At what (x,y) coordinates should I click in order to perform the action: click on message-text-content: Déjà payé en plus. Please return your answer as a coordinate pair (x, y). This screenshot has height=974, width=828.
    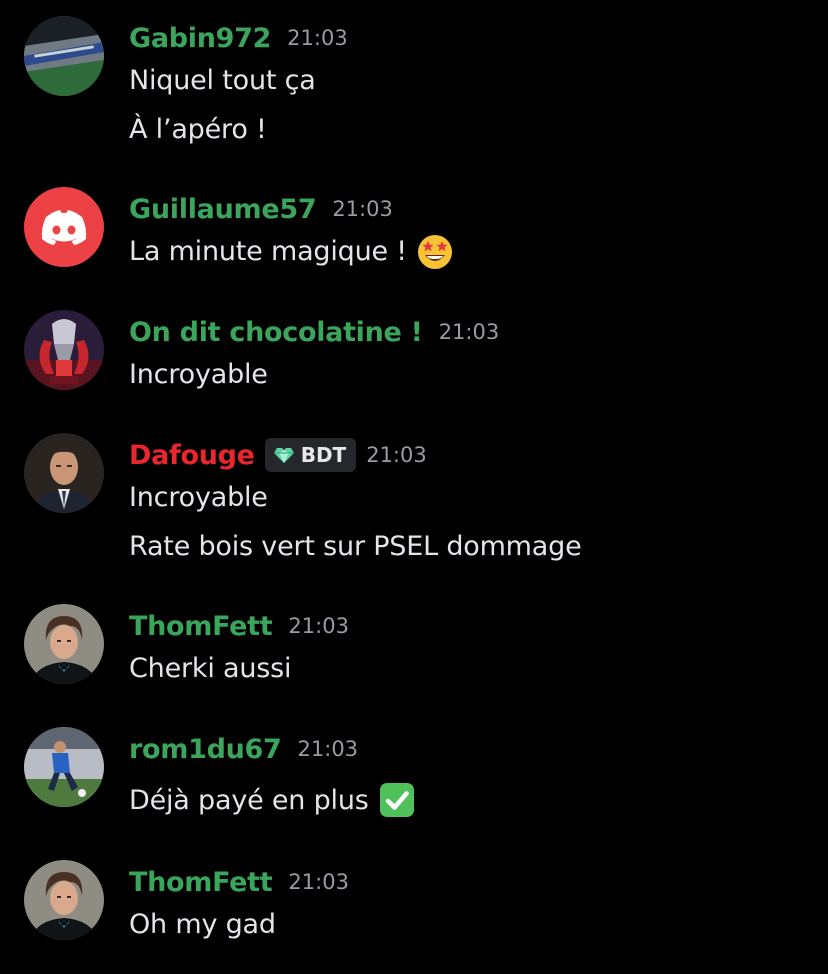
    Looking at the image, I should click on (249, 800).